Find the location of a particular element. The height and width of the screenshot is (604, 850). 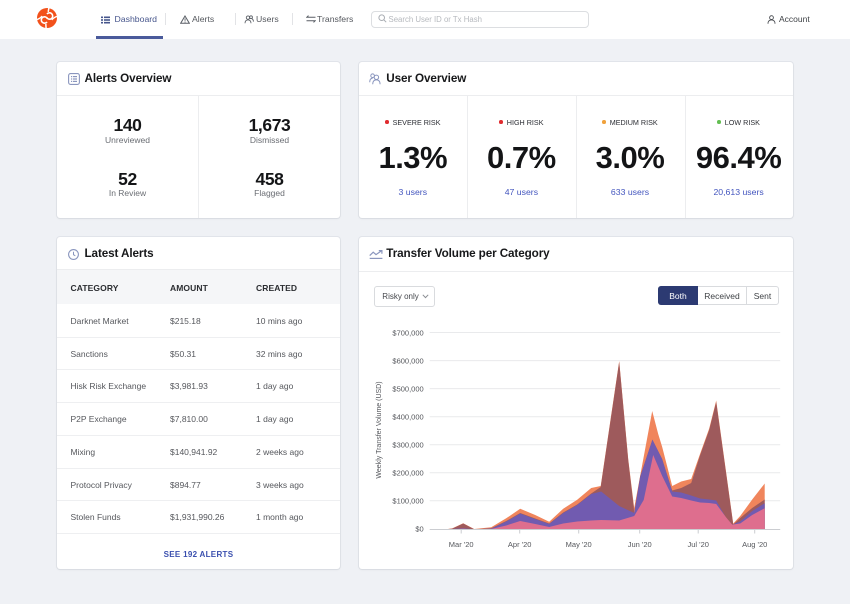

svg-text: Mar '20 is located at coordinates (461, 544).